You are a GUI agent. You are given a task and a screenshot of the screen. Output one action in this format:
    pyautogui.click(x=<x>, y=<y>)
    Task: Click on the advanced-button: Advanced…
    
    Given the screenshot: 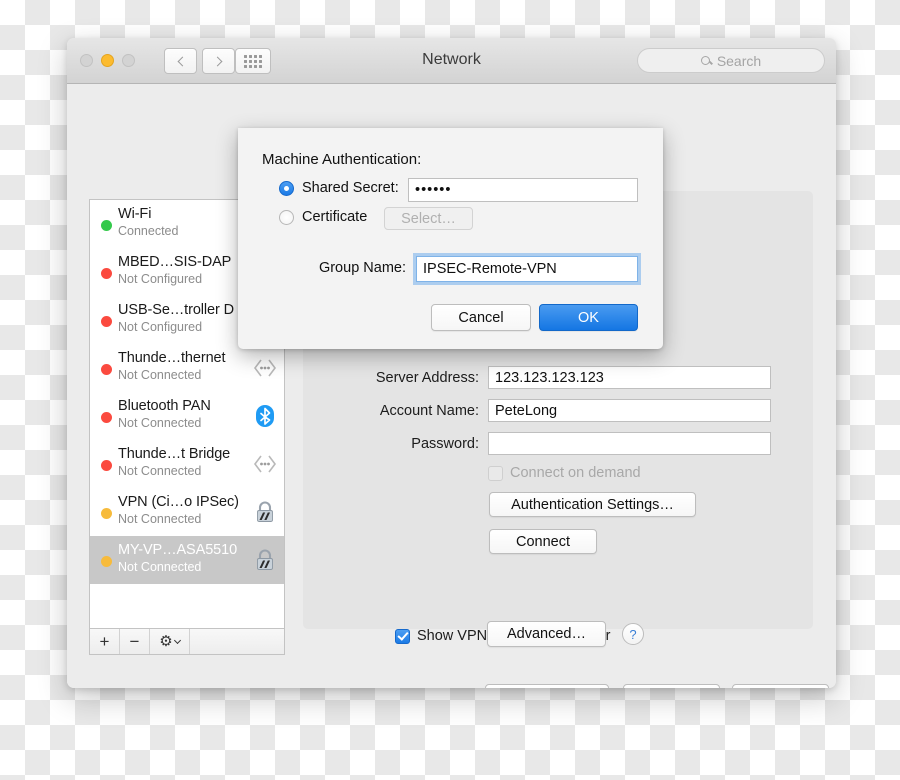 What is the action you would take?
    pyautogui.click(x=546, y=634)
    